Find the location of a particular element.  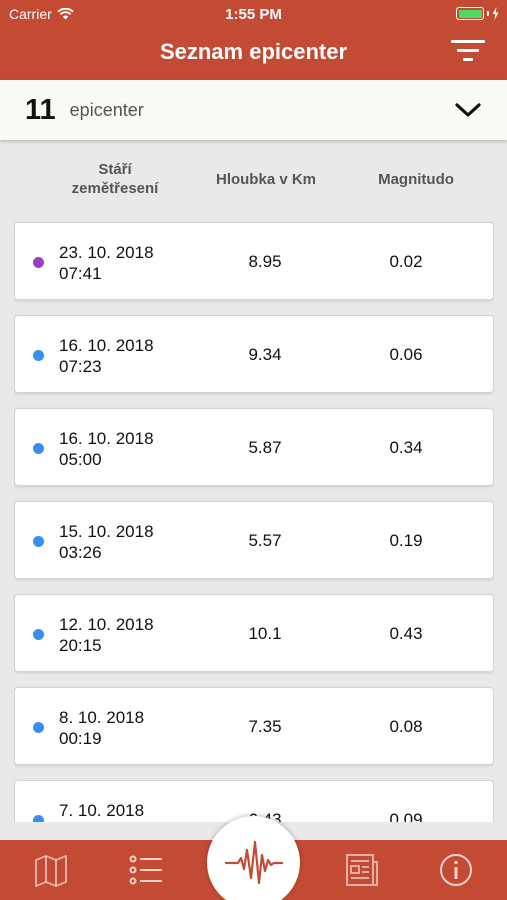

column-age-line1: Stáří is located at coordinates (115, 169).